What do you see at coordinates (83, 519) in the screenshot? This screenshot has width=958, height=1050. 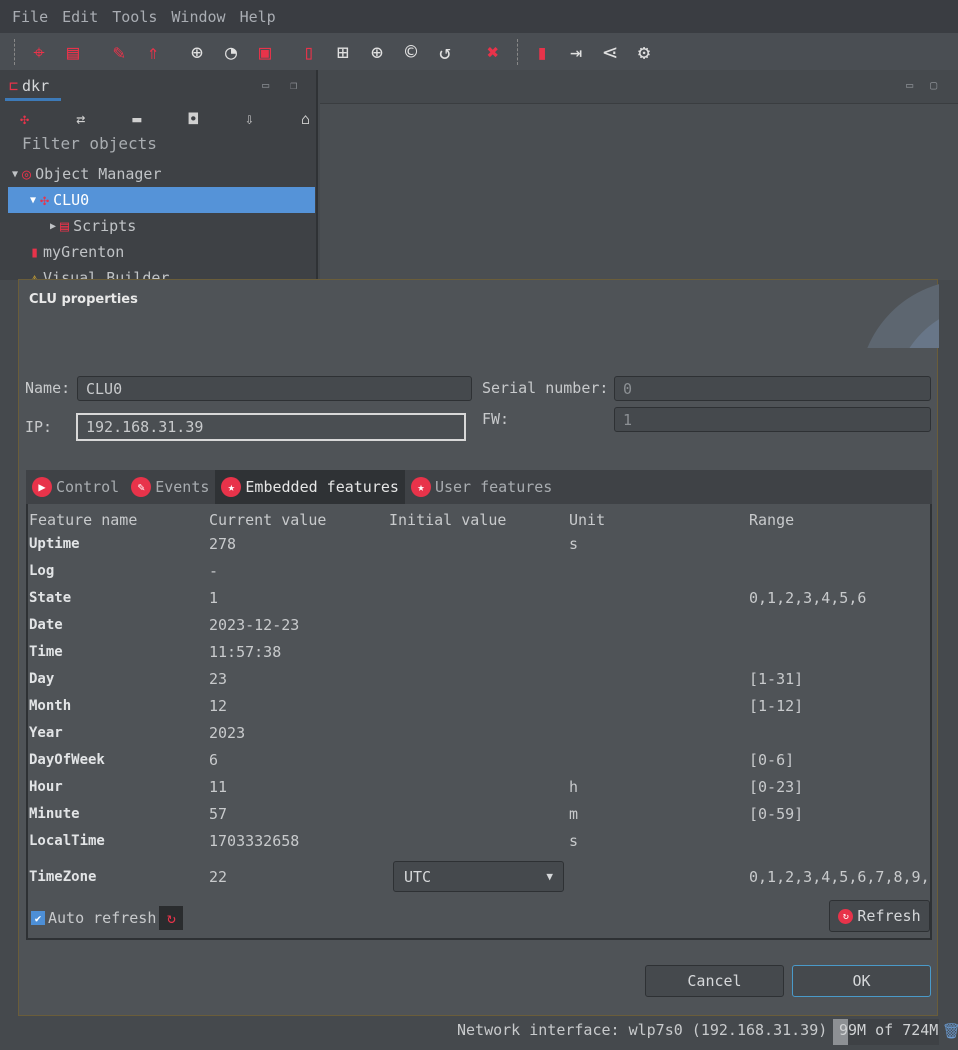 I see `column-header: Feature name` at bounding box center [83, 519].